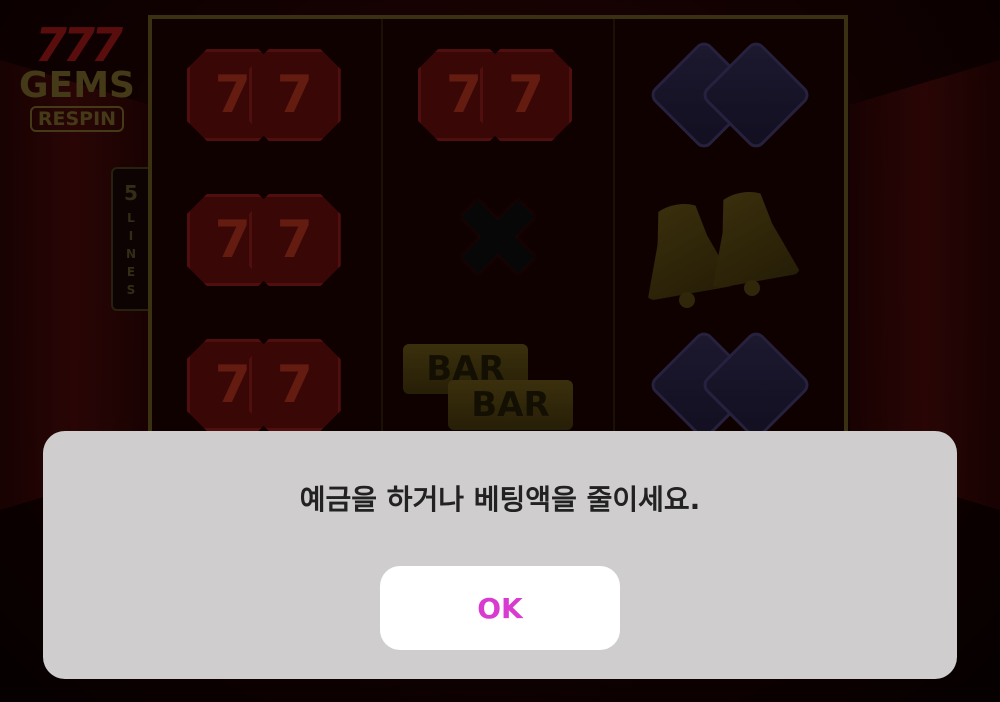  Describe the element at coordinates (500, 608) in the screenshot. I see `ok-button: OK` at that location.